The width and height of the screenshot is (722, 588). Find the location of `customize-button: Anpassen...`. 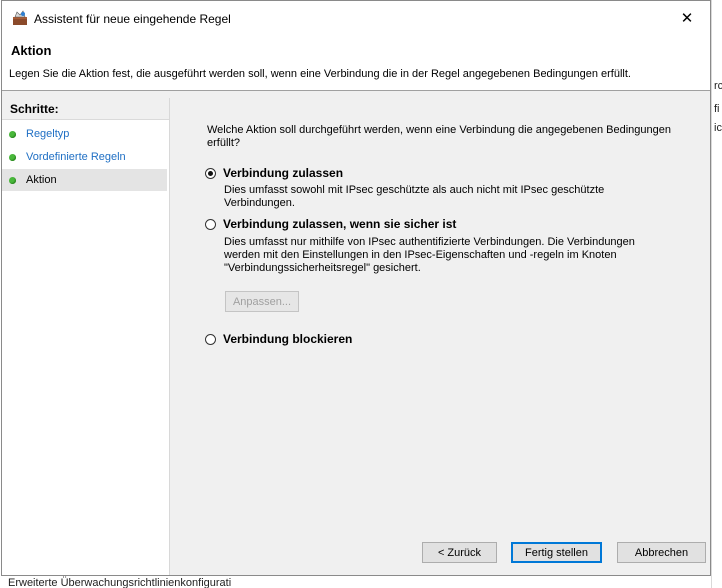

customize-button: Anpassen... is located at coordinates (262, 301).